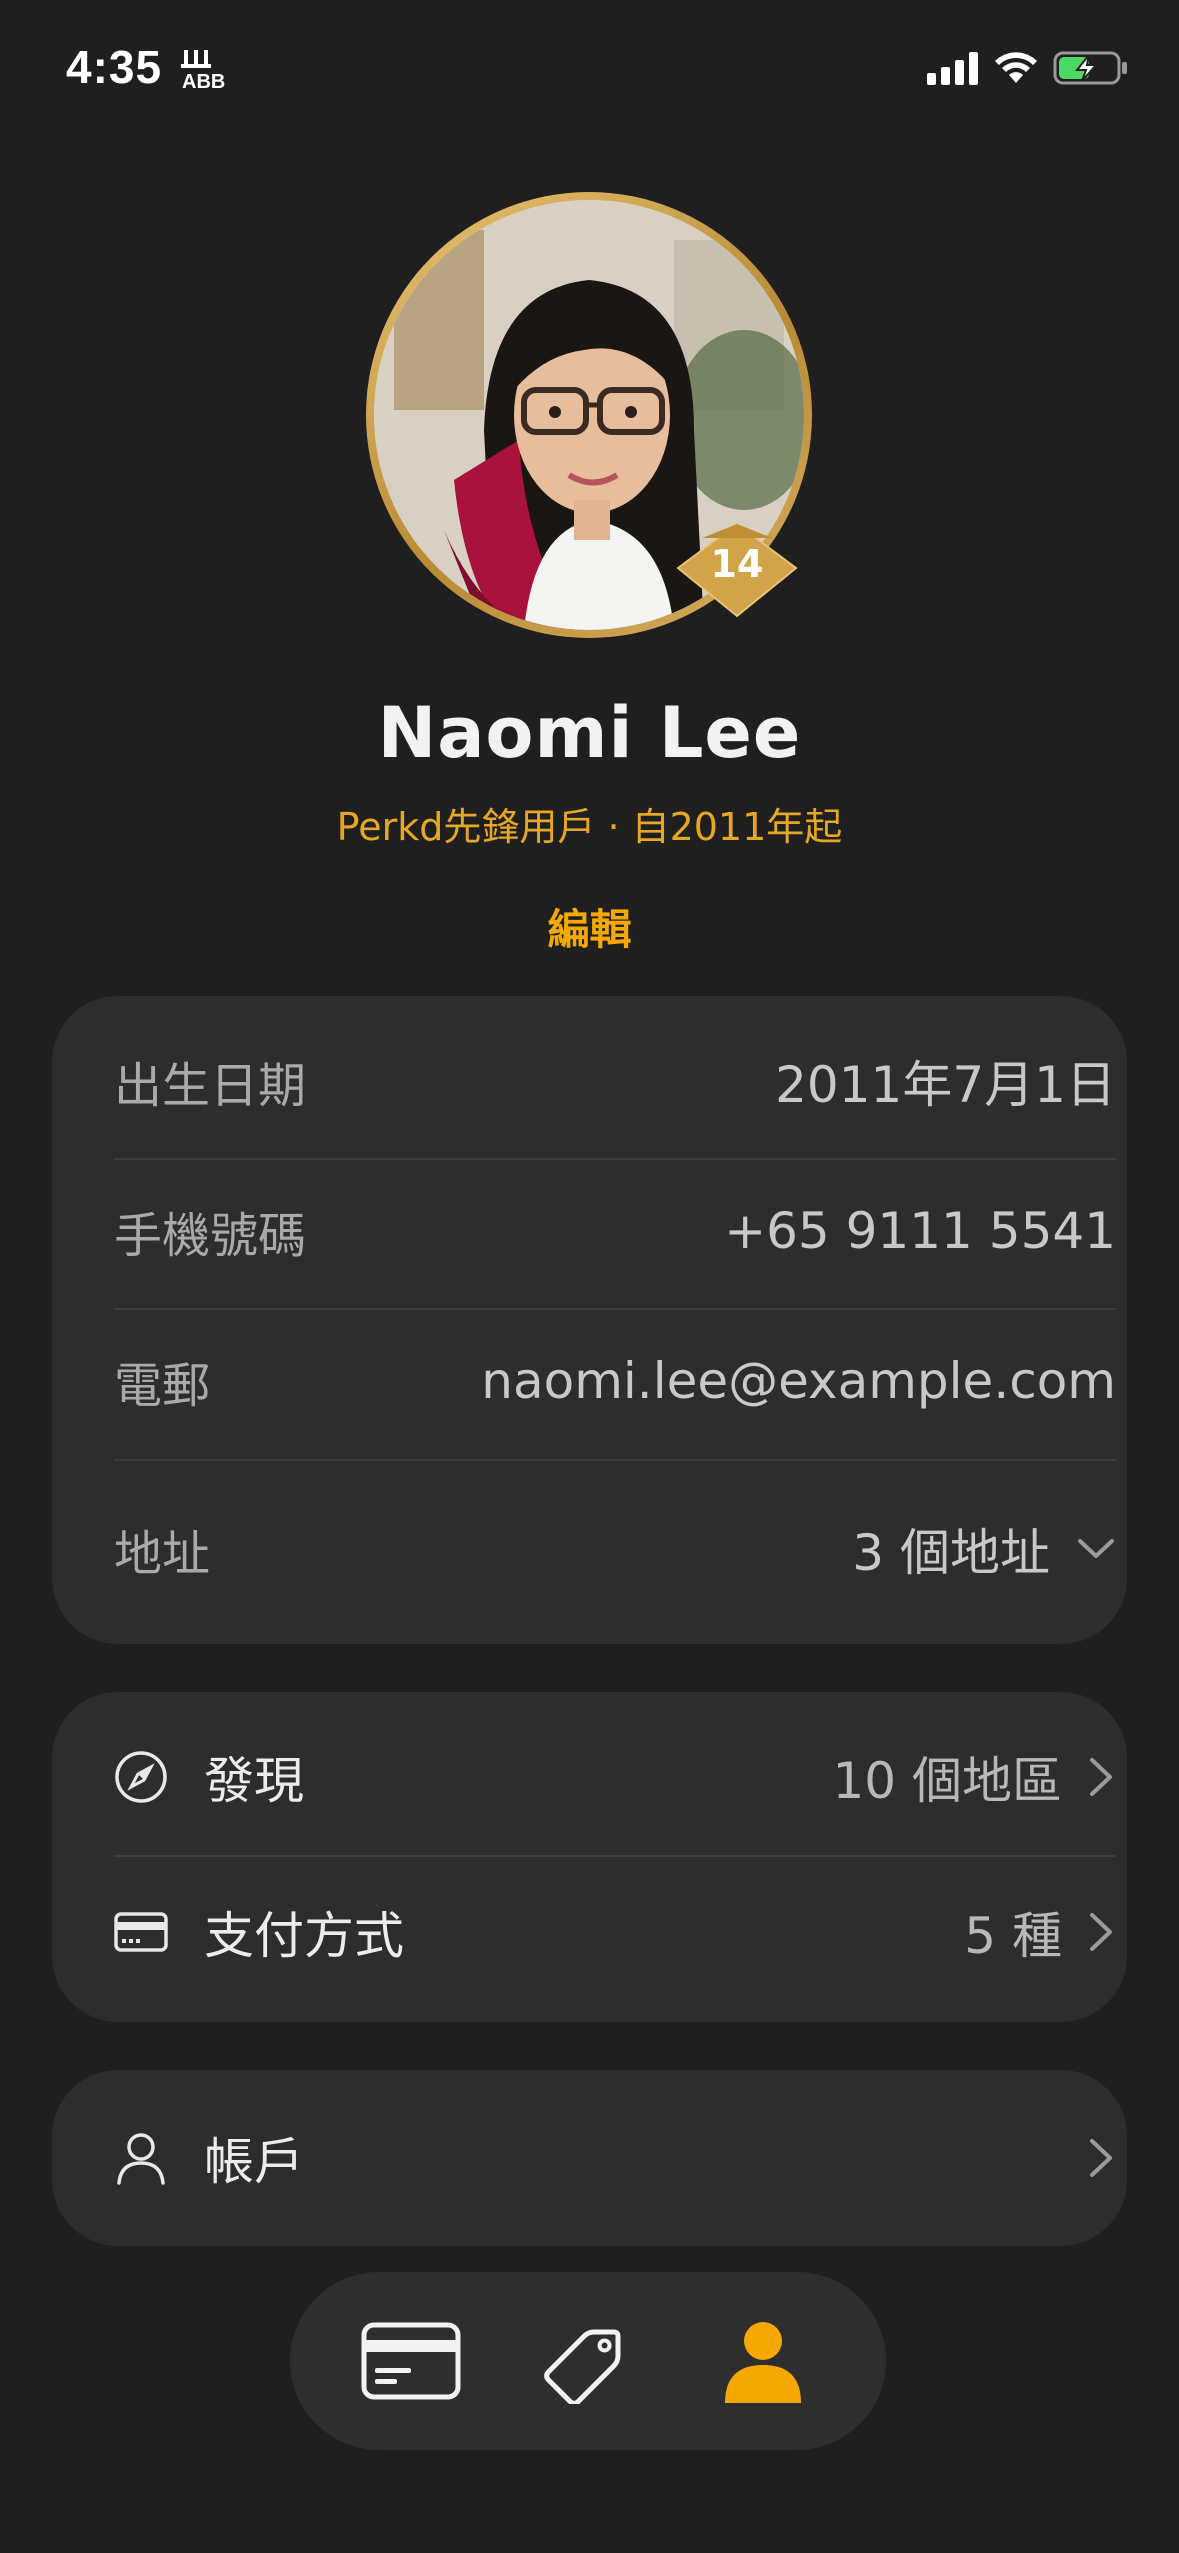 The height and width of the screenshot is (2553, 1179). I want to click on address-row: 地址 3 個地址, so click(615, 1549).